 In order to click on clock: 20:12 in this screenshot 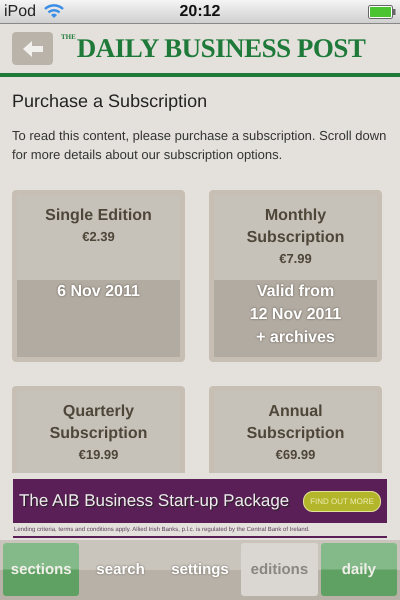, I will do `click(200, 11)`.